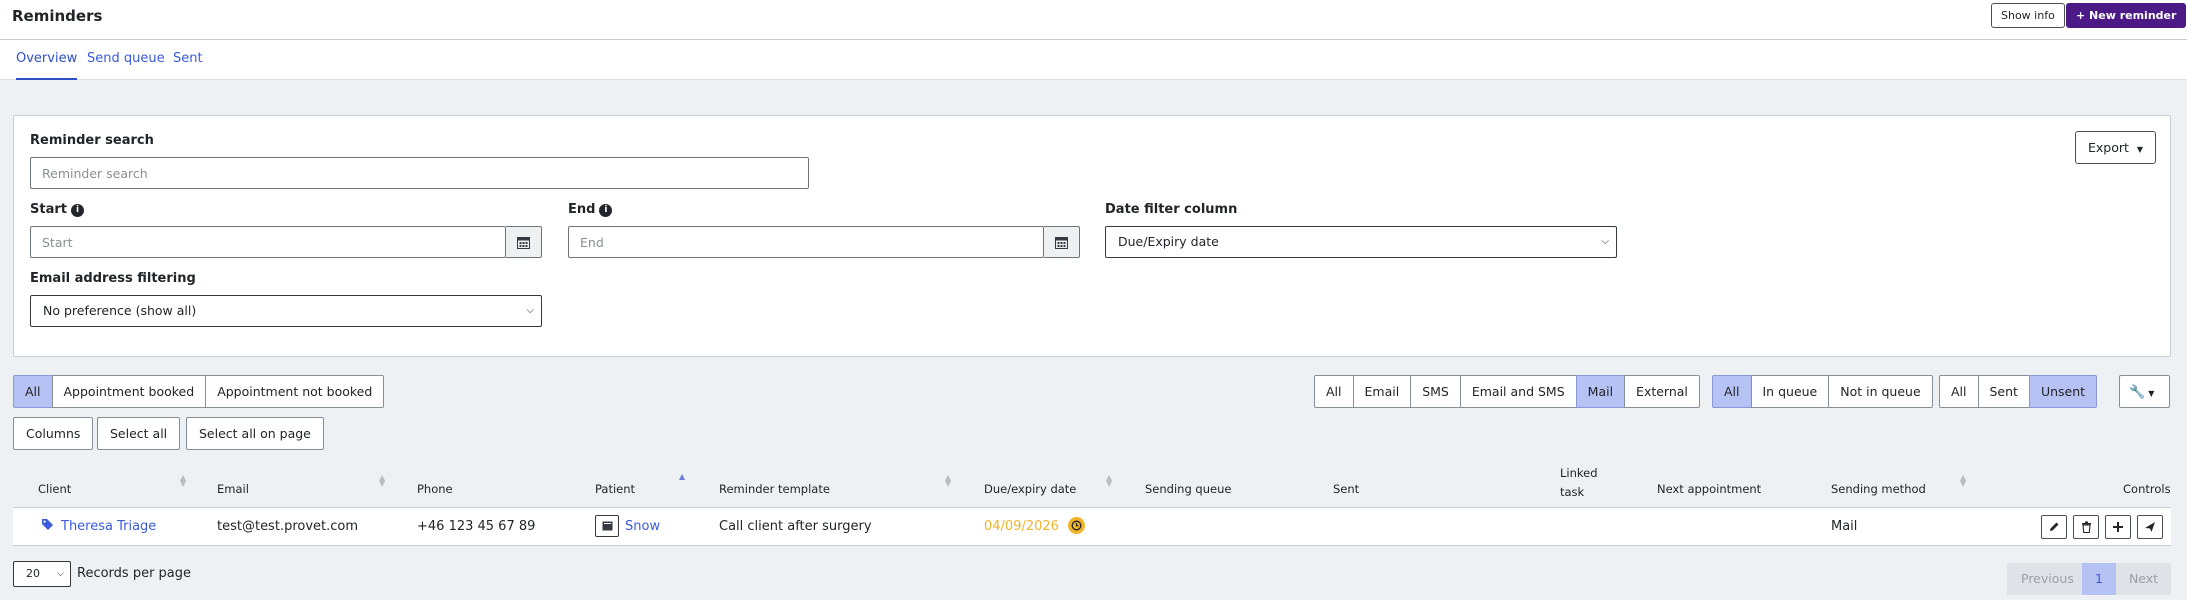  What do you see at coordinates (188, 64) in the screenshot?
I see `tab-sent: Sent` at bounding box center [188, 64].